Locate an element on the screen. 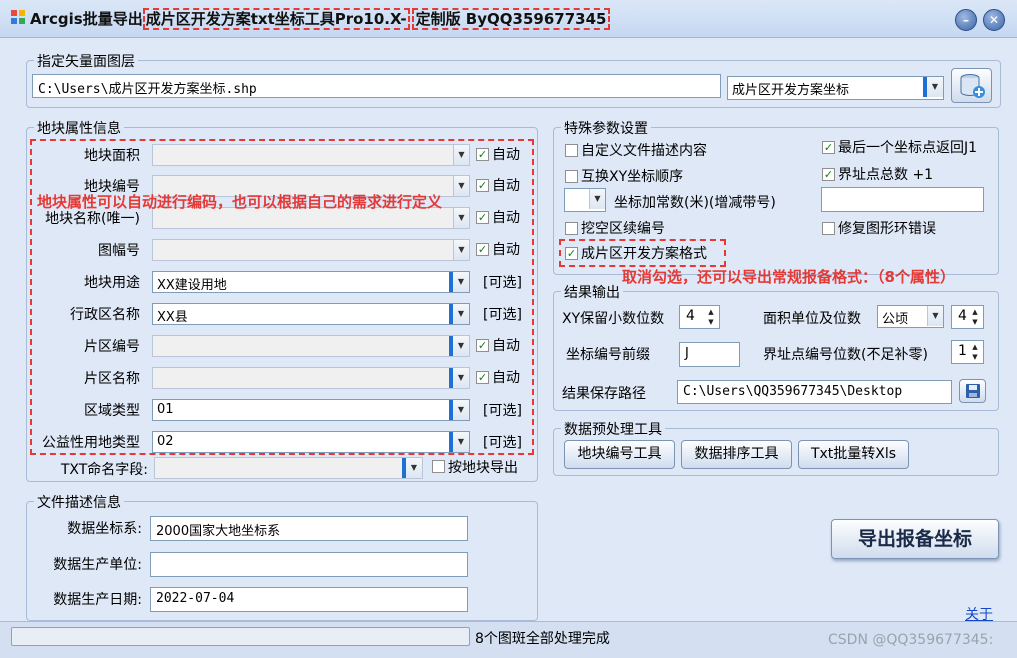 The width and height of the screenshot is (1017, 658). attribute-label: 地块面积 is located at coordinates (112, 156).